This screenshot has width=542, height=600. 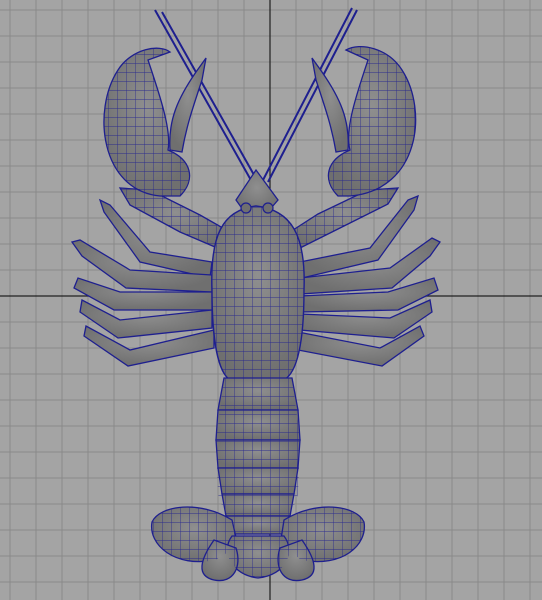 What do you see at coordinates (258, 456) in the screenshot?
I see `tail-wireframe` at bounding box center [258, 456].